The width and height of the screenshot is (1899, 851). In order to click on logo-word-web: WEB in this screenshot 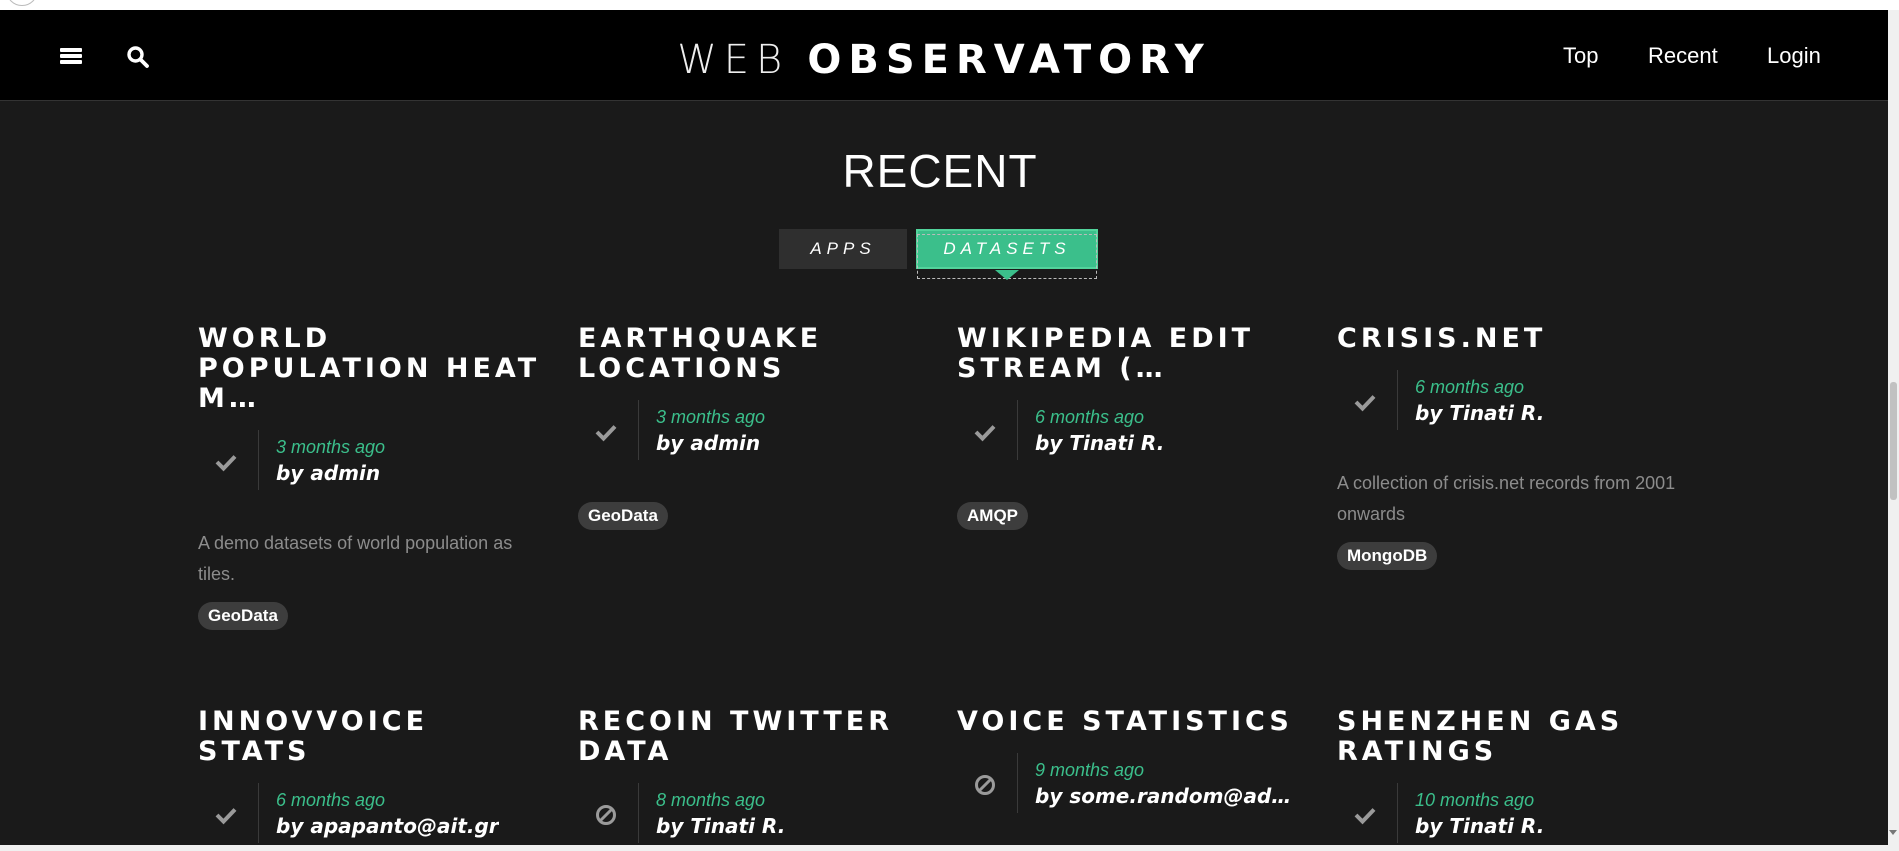, I will do `click(733, 60)`.